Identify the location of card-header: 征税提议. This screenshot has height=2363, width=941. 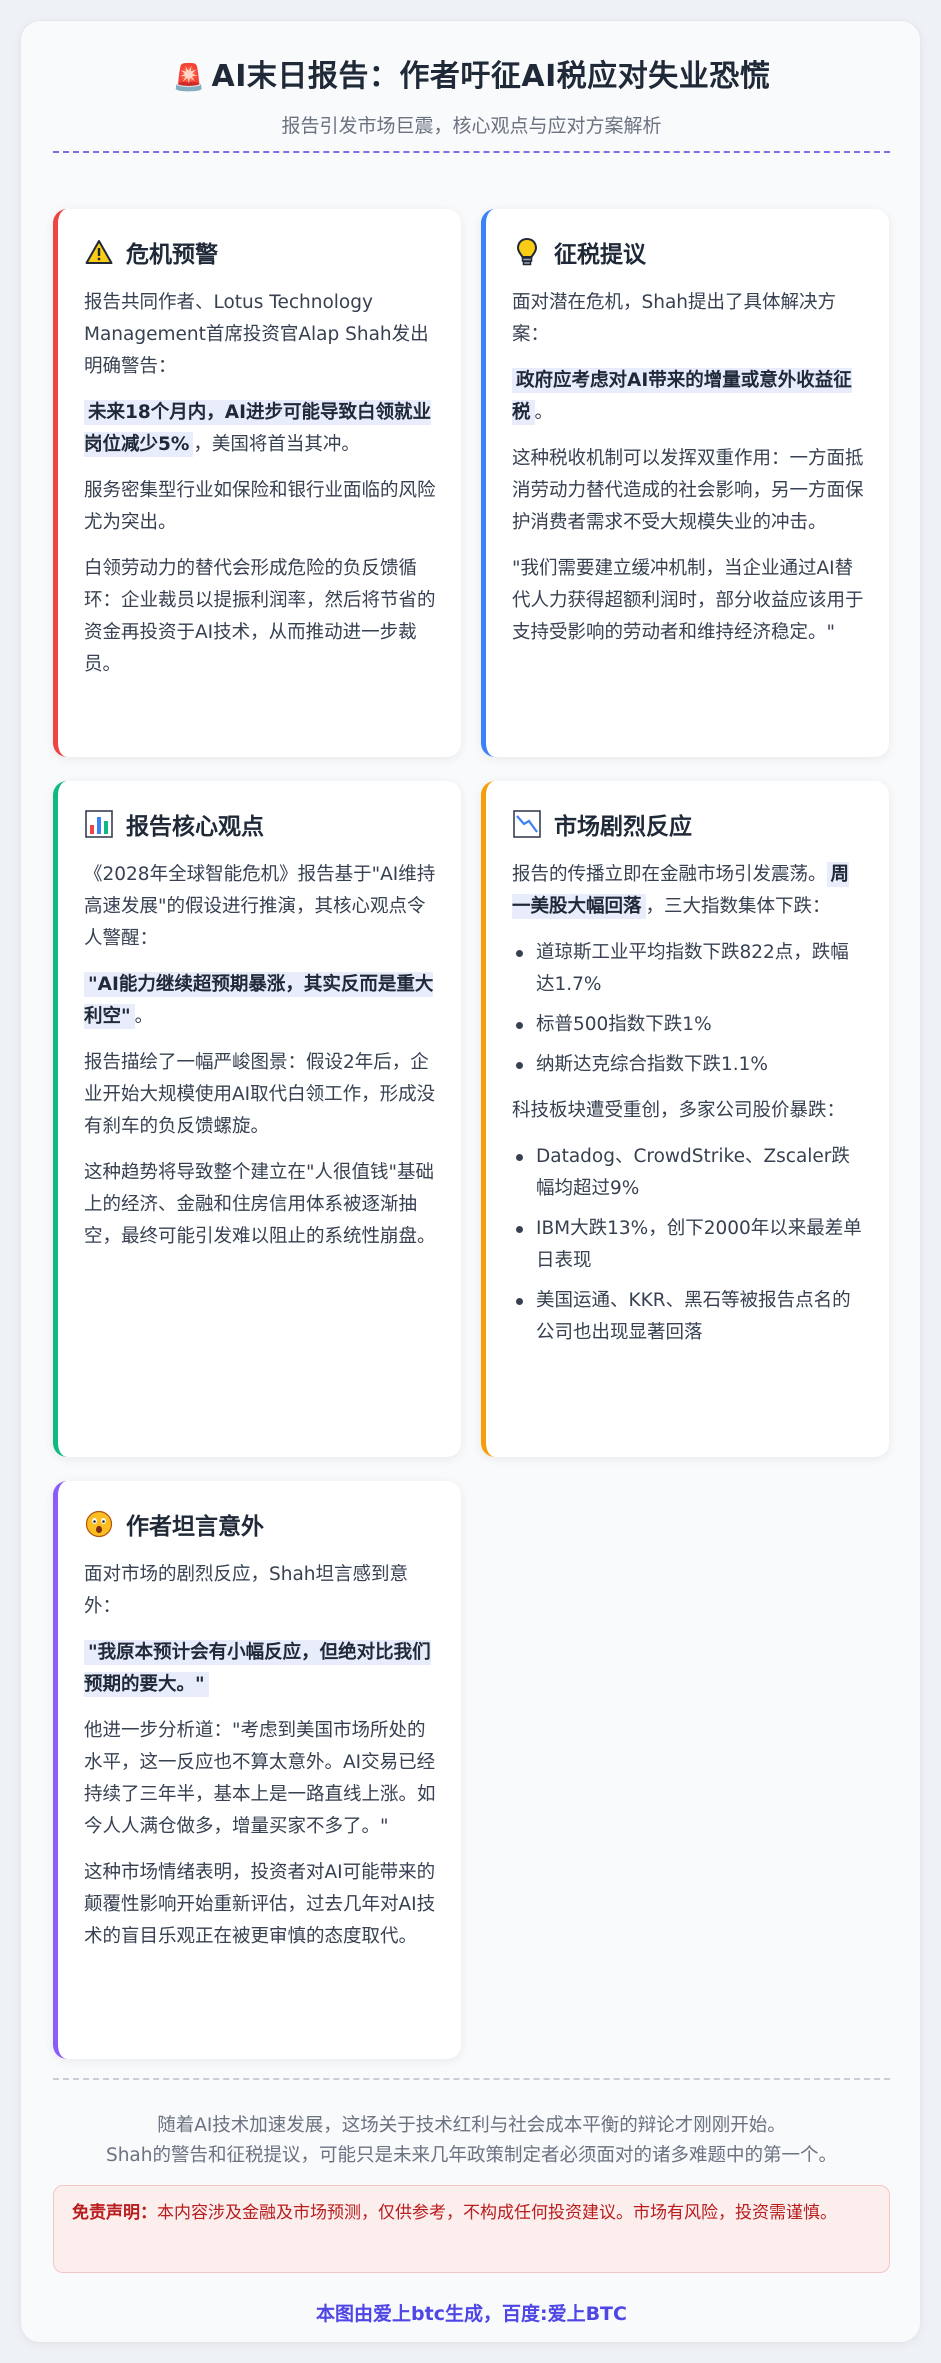
(689, 252).